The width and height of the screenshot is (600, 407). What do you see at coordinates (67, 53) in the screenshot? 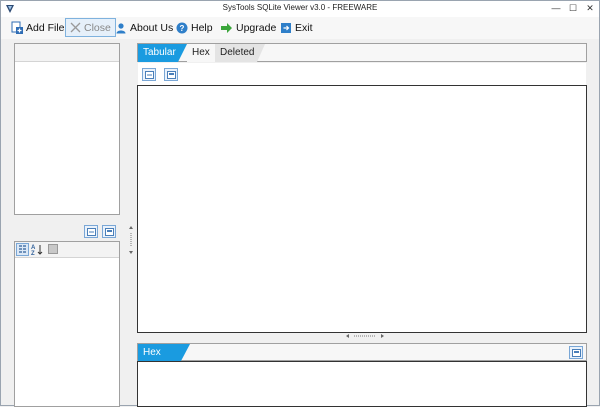
I see `file-tree-header` at bounding box center [67, 53].